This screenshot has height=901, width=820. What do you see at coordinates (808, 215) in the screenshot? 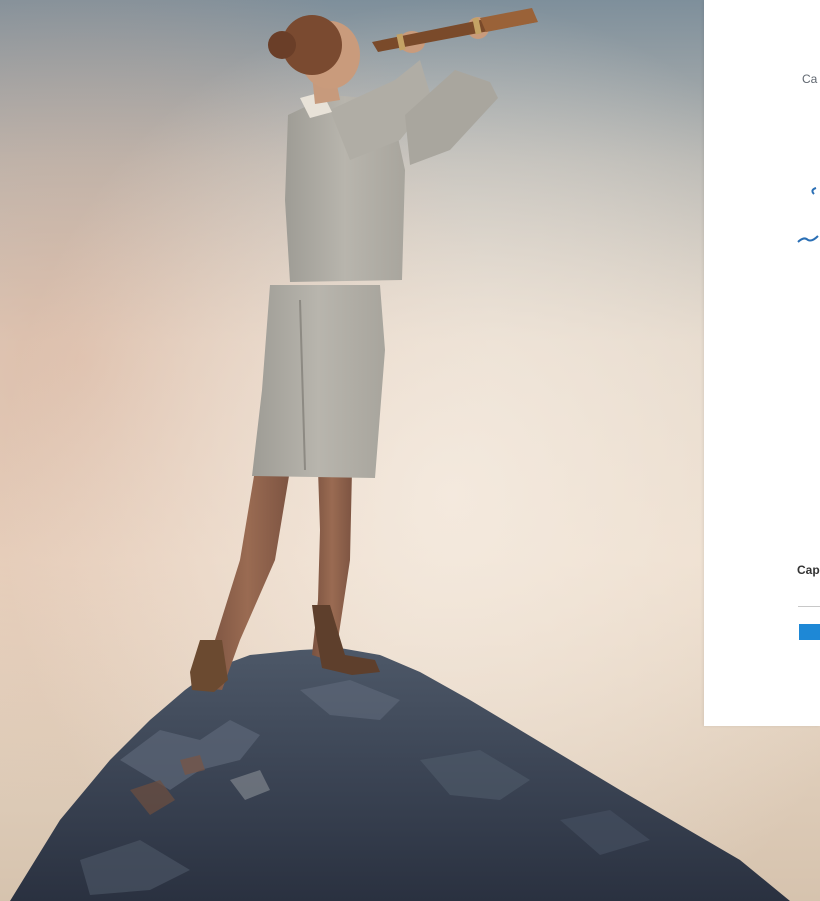
I see `signature-icon` at bounding box center [808, 215].